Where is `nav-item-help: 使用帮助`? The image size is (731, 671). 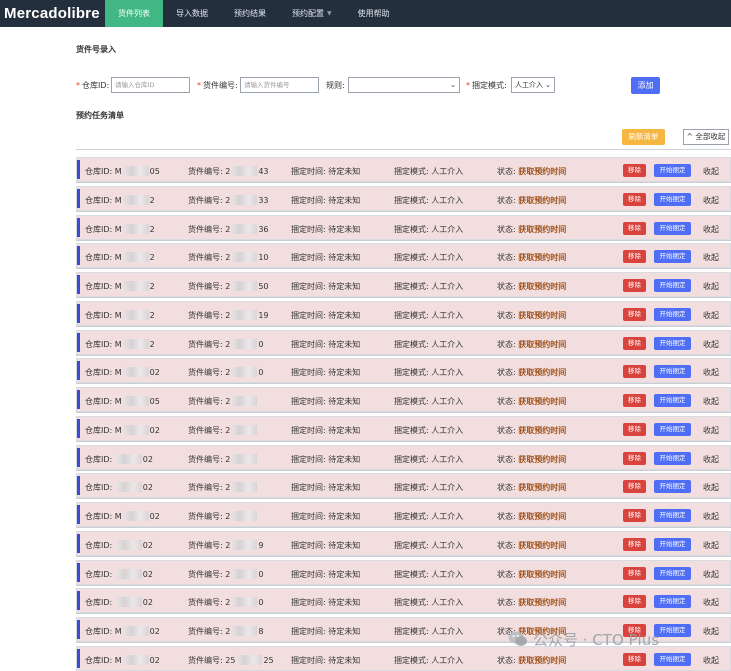
nav-item-help: 使用帮助 is located at coordinates (374, 13).